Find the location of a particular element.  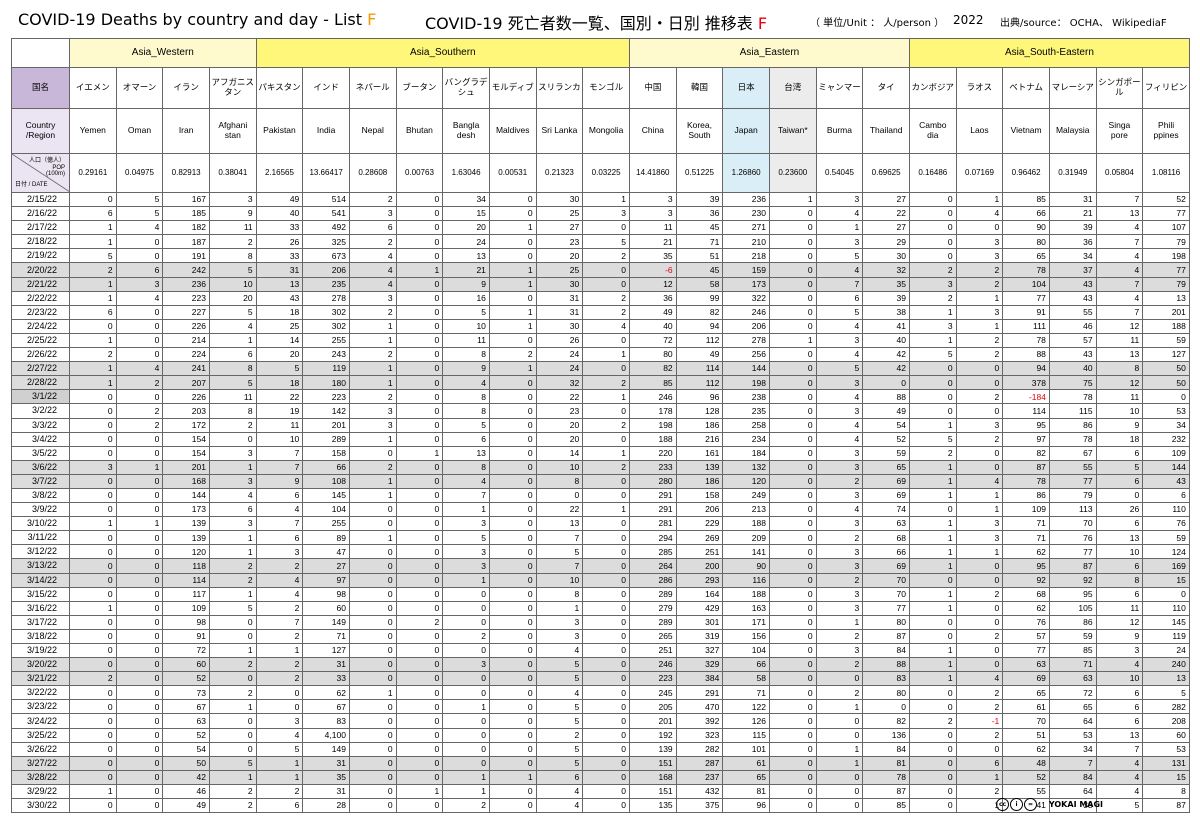

death-count-cell: 65 is located at coordinates (886, 467).